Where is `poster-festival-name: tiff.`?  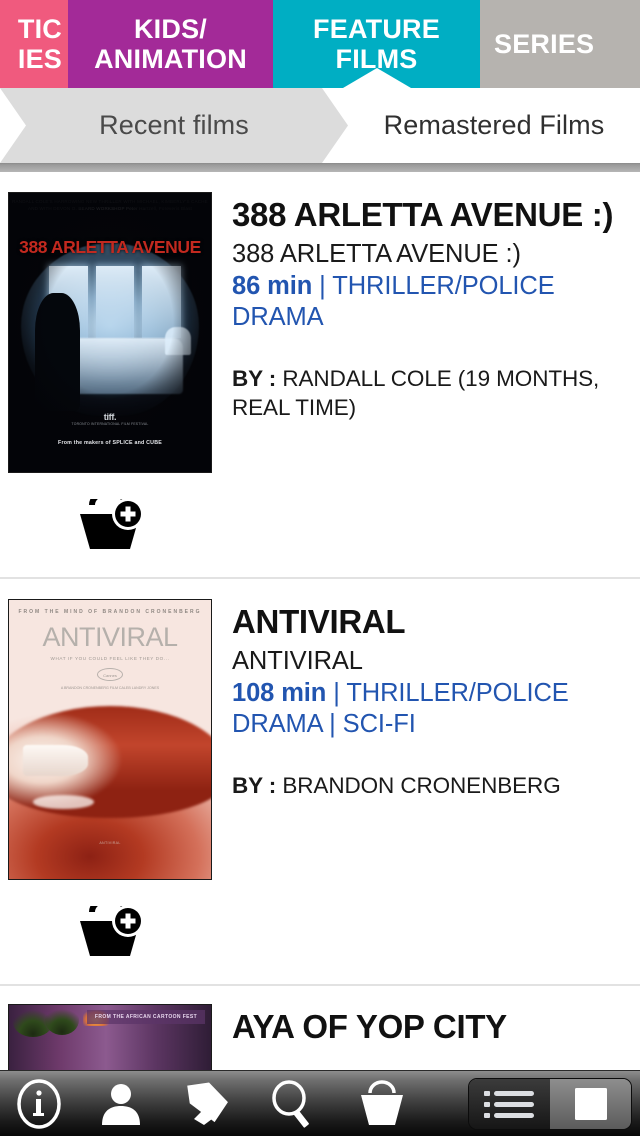
poster-festival-name: tiff. is located at coordinates (110, 417).